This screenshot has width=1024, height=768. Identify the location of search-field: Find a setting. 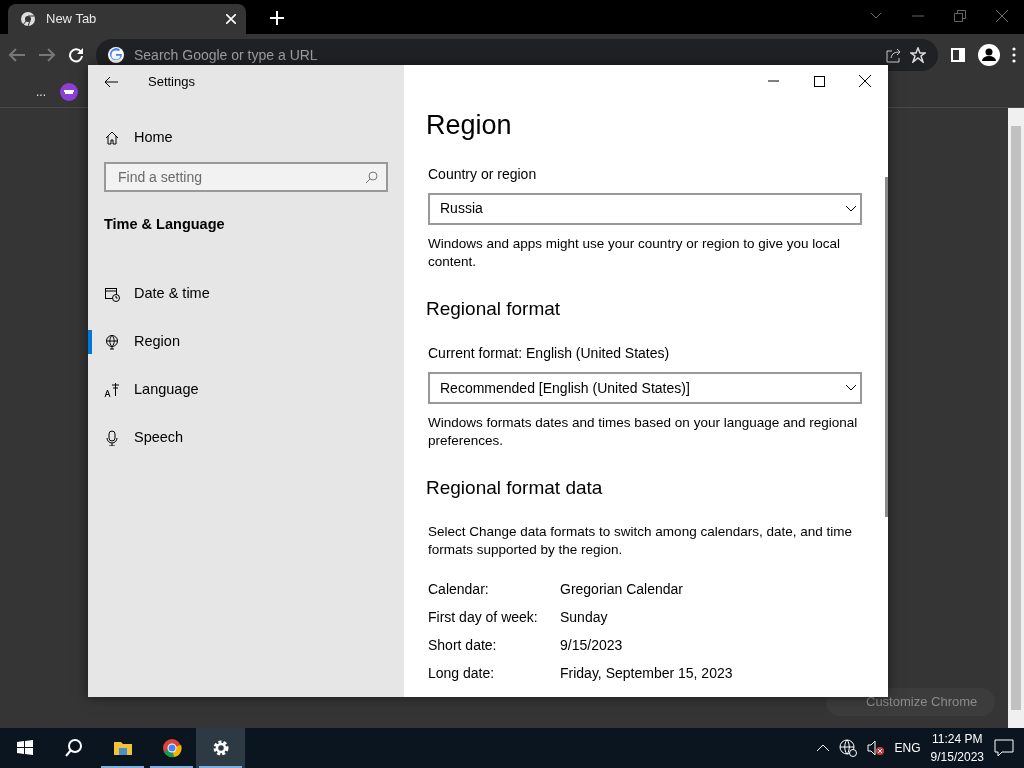
(246, 177).